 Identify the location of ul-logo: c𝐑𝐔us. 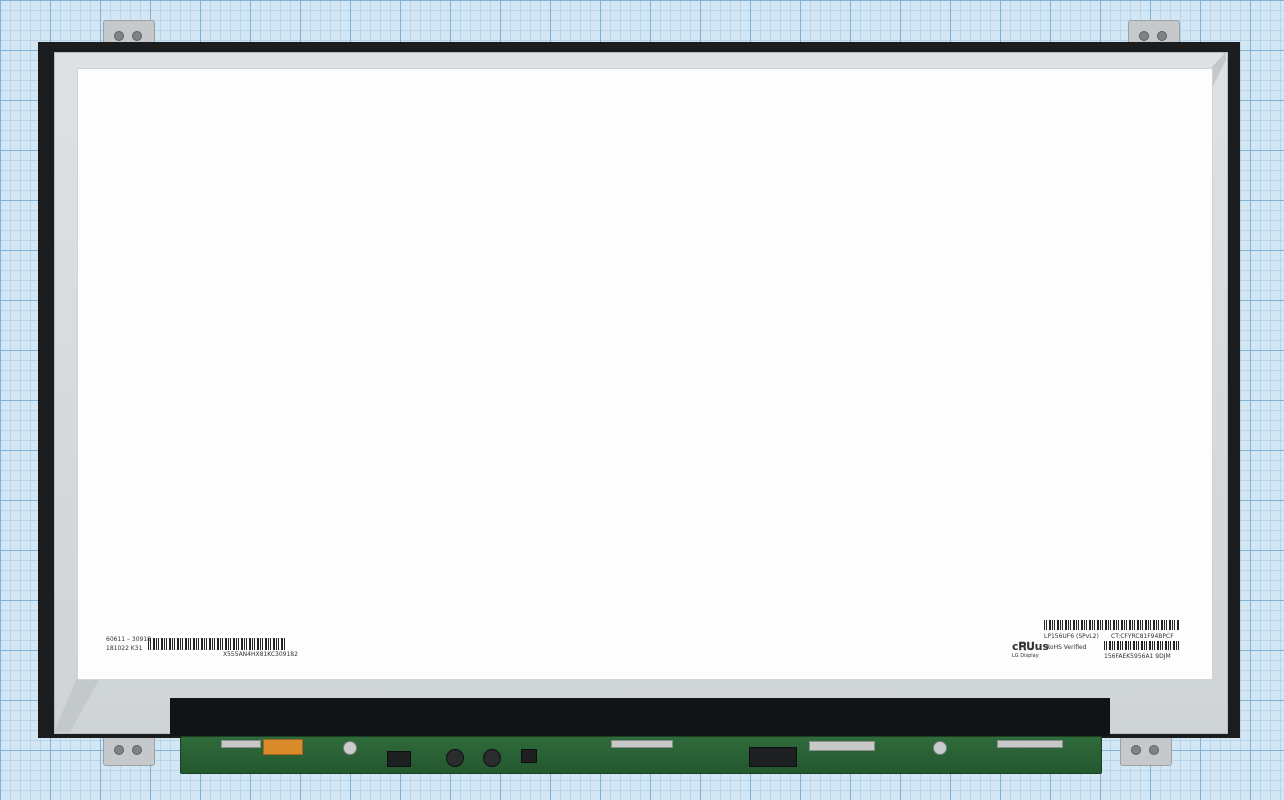
(1030, 646).